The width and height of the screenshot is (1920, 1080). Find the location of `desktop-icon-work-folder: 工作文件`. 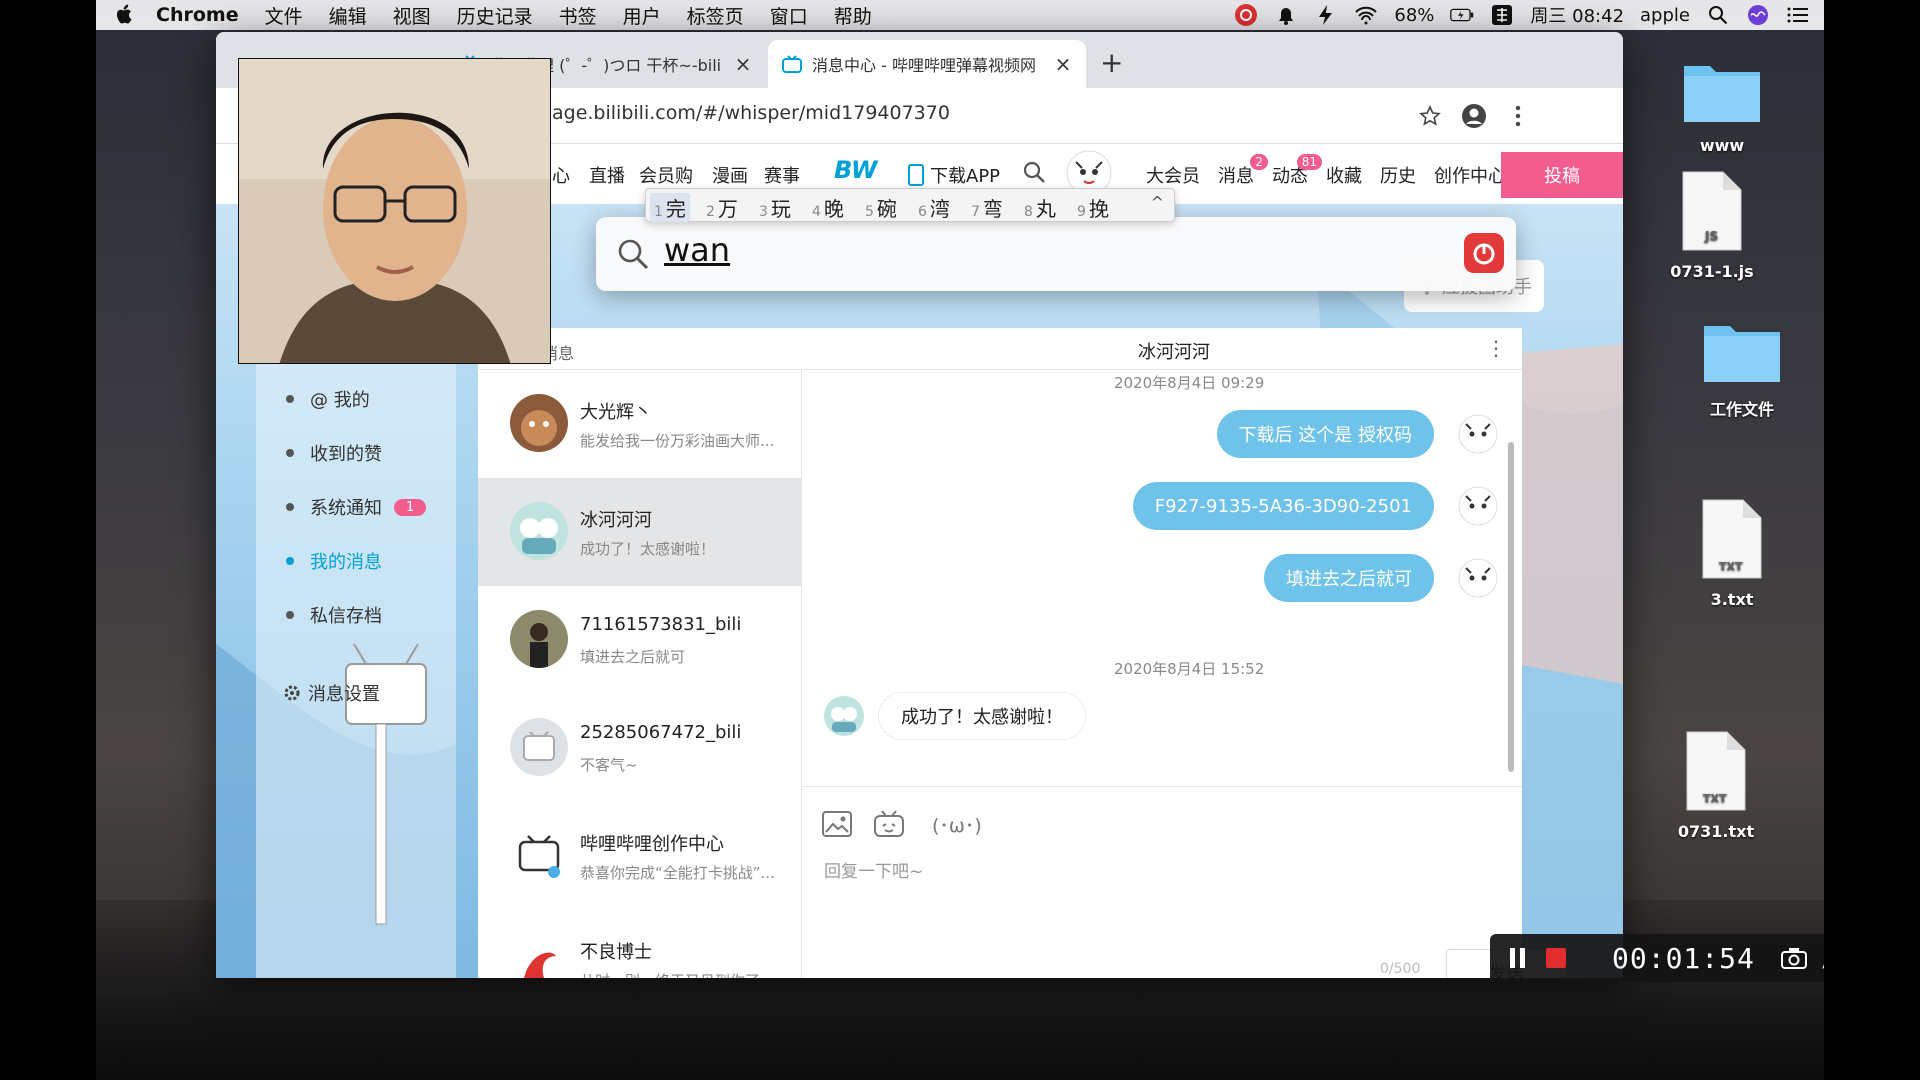

desktop-icon-work-folder: 工作文件 is located at coordinates (1742, 368).